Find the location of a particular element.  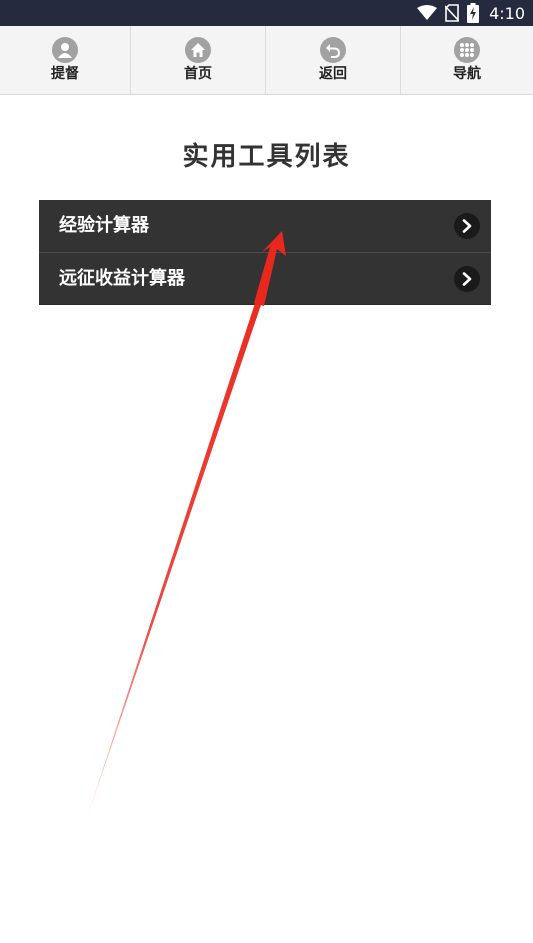

tool-item-expedition-calculator: 远征收益计算器 is located at coordinates (265, 279).